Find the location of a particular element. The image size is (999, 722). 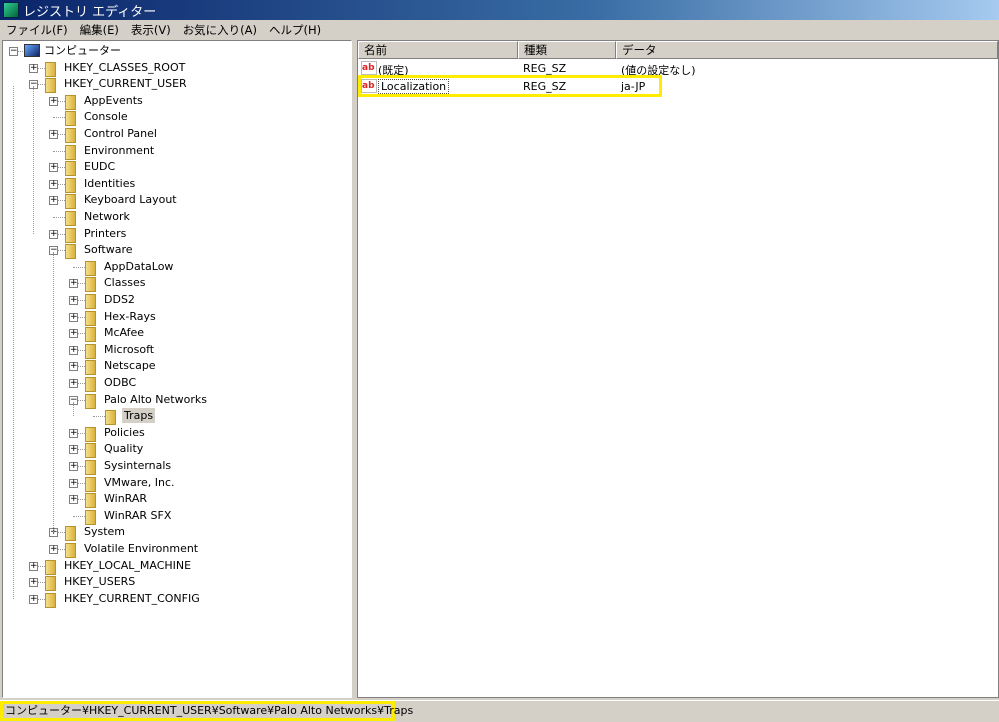

menu-file: ファイル(F) is located at coordinates (37, 30).